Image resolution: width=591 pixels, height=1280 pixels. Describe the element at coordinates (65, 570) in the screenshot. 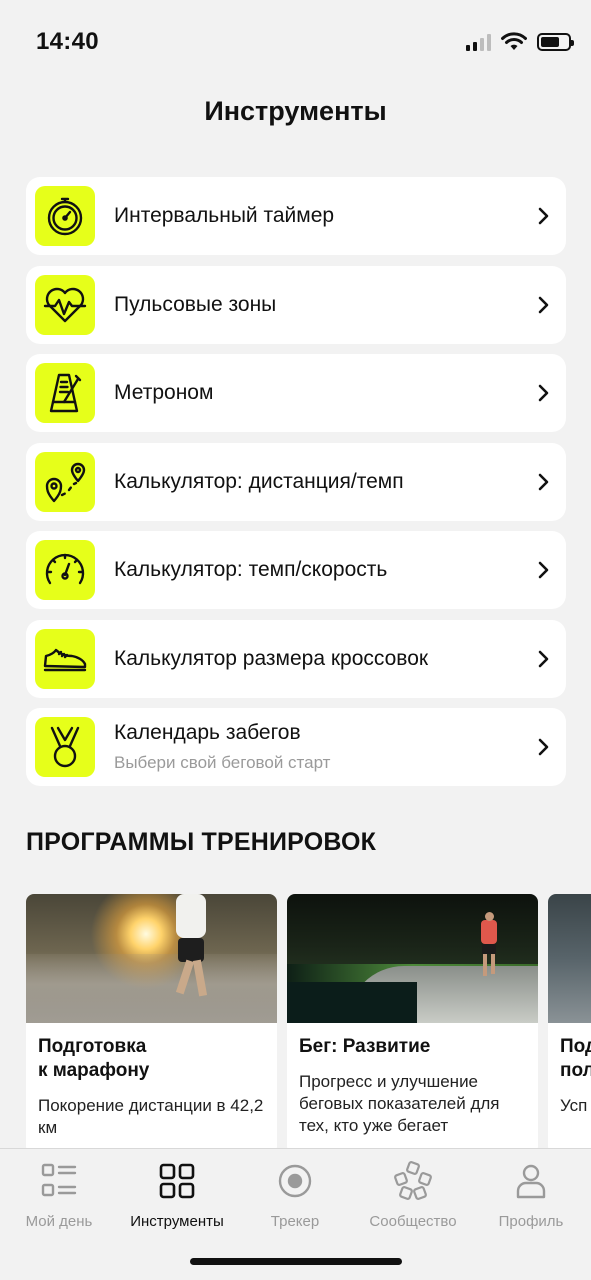

I see `speedometer-icon` at that location.